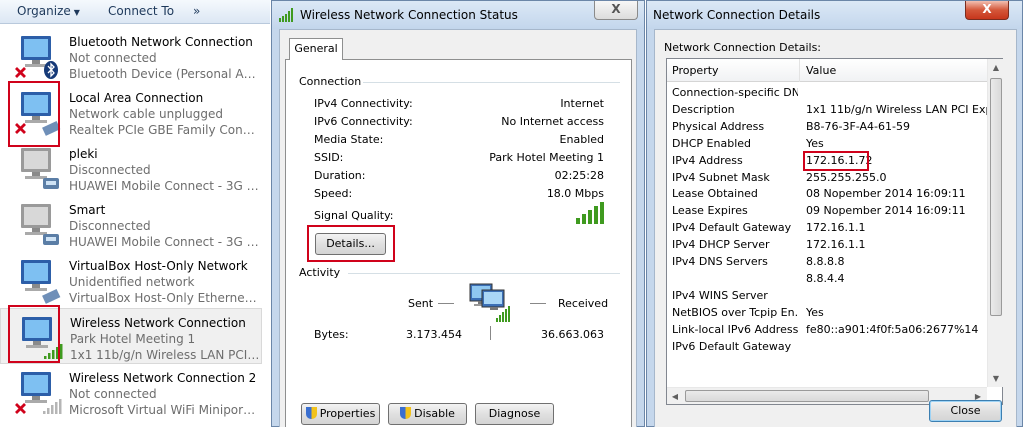  What do you see at coordinates (858, 126) in the screenshot?
I see `detail-value: B8-76-3F-A4-61-59` at bounding box center [858, 126].